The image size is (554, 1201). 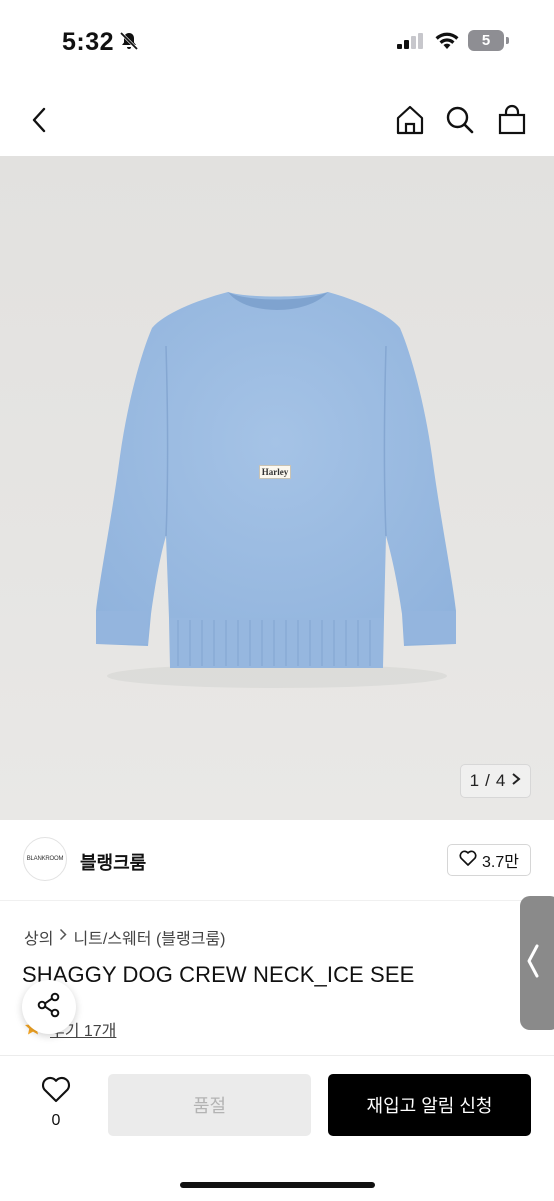 I want to click on image-counter: 1 / 4, so click(x=495, y=781).